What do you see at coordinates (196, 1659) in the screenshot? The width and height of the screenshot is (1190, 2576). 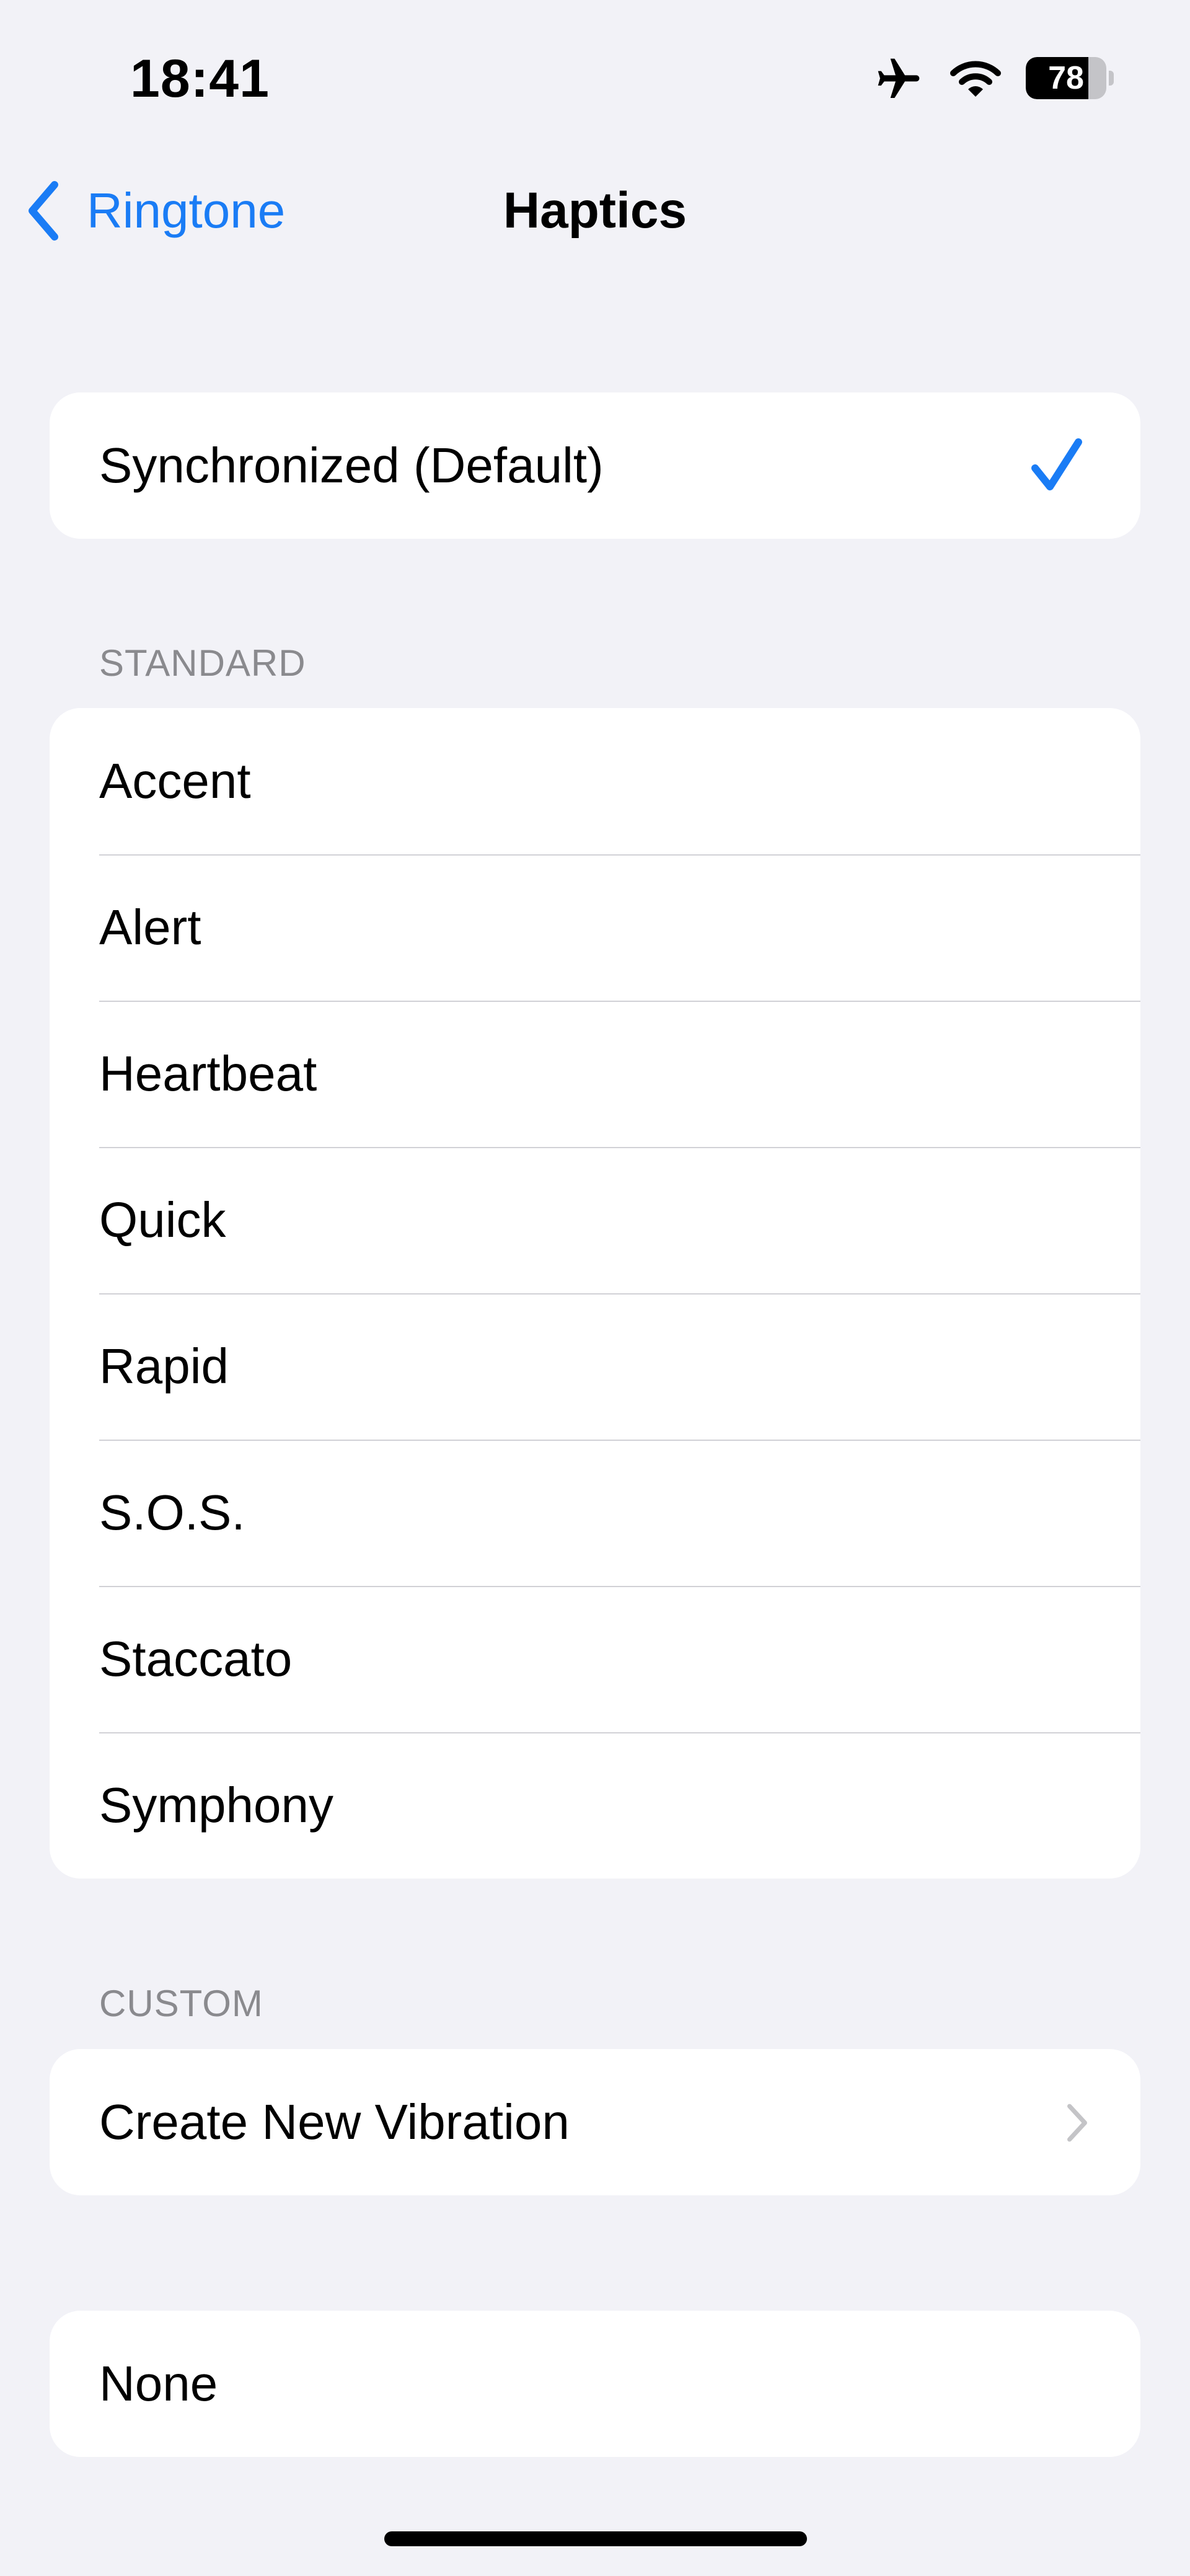 I see `option-label: Staccato` at bounding box center [196, 1659].